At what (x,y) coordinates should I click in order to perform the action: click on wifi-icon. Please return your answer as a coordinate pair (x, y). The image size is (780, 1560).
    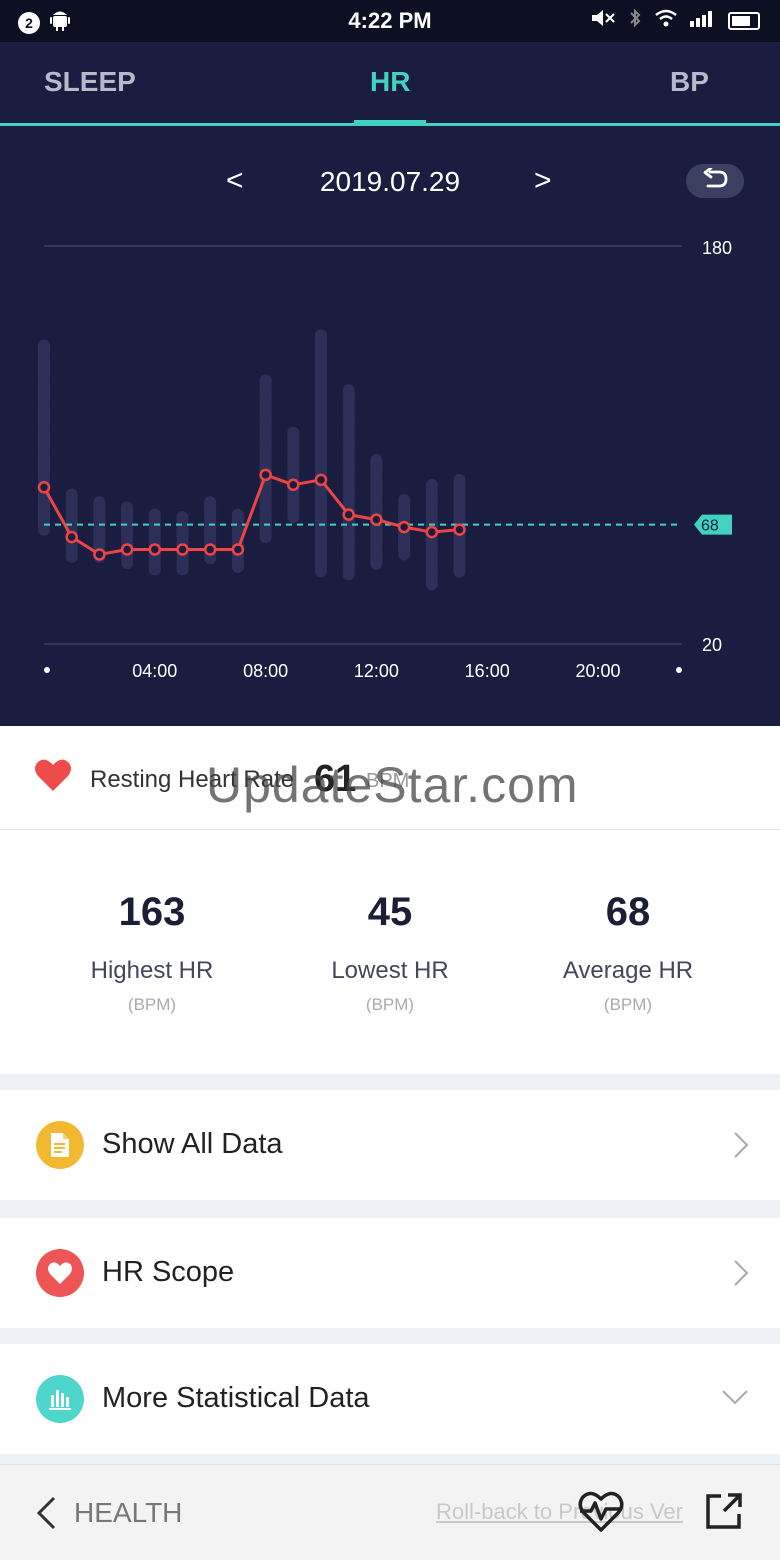
    Looking at the image, I should click on (666, 21).